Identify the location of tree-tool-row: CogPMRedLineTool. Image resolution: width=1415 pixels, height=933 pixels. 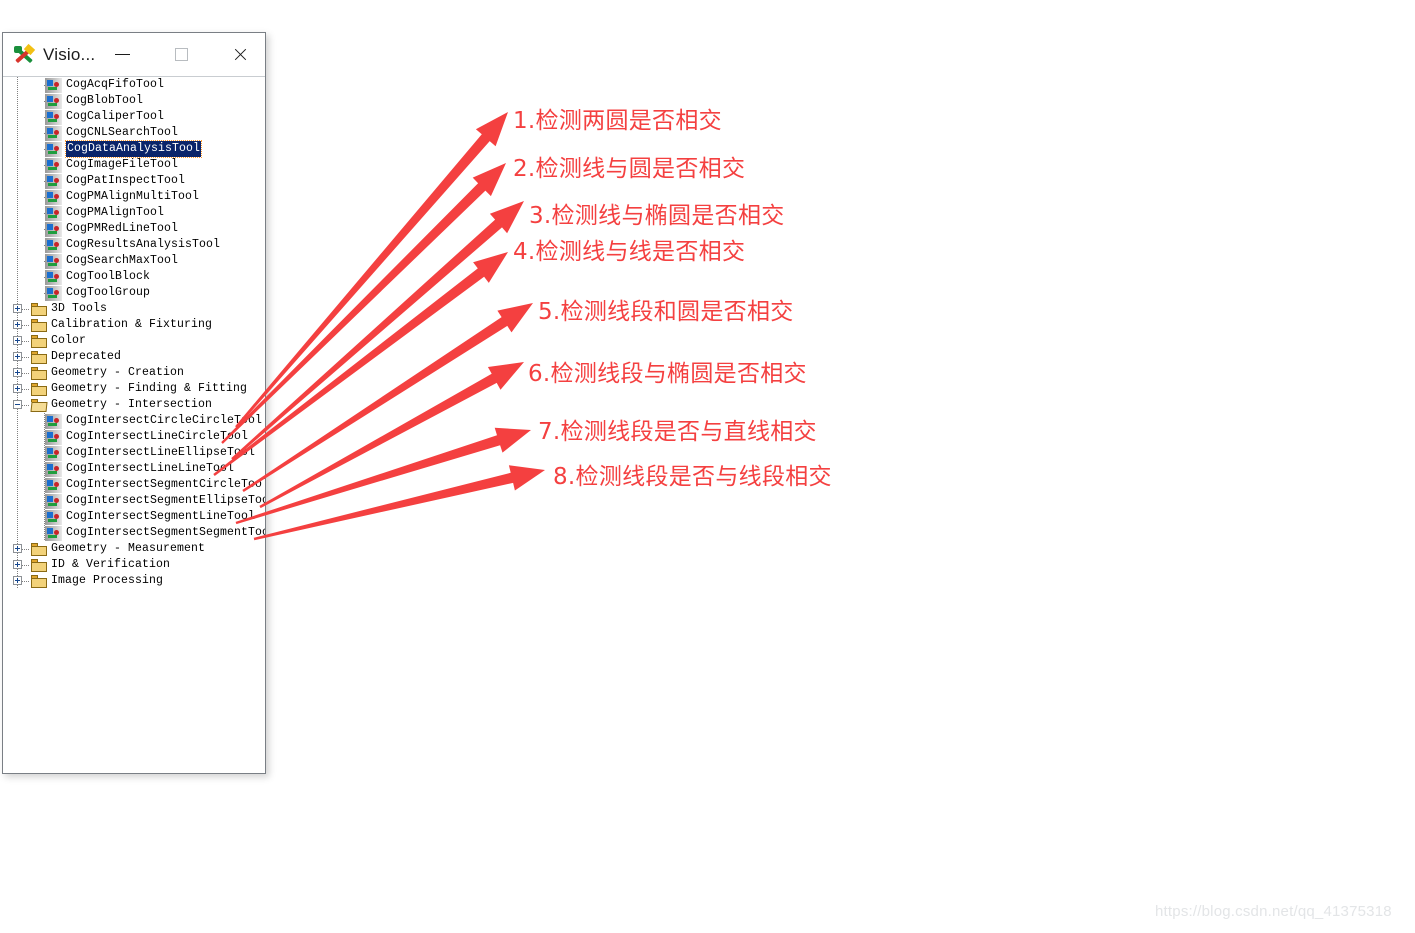
(134, 229).